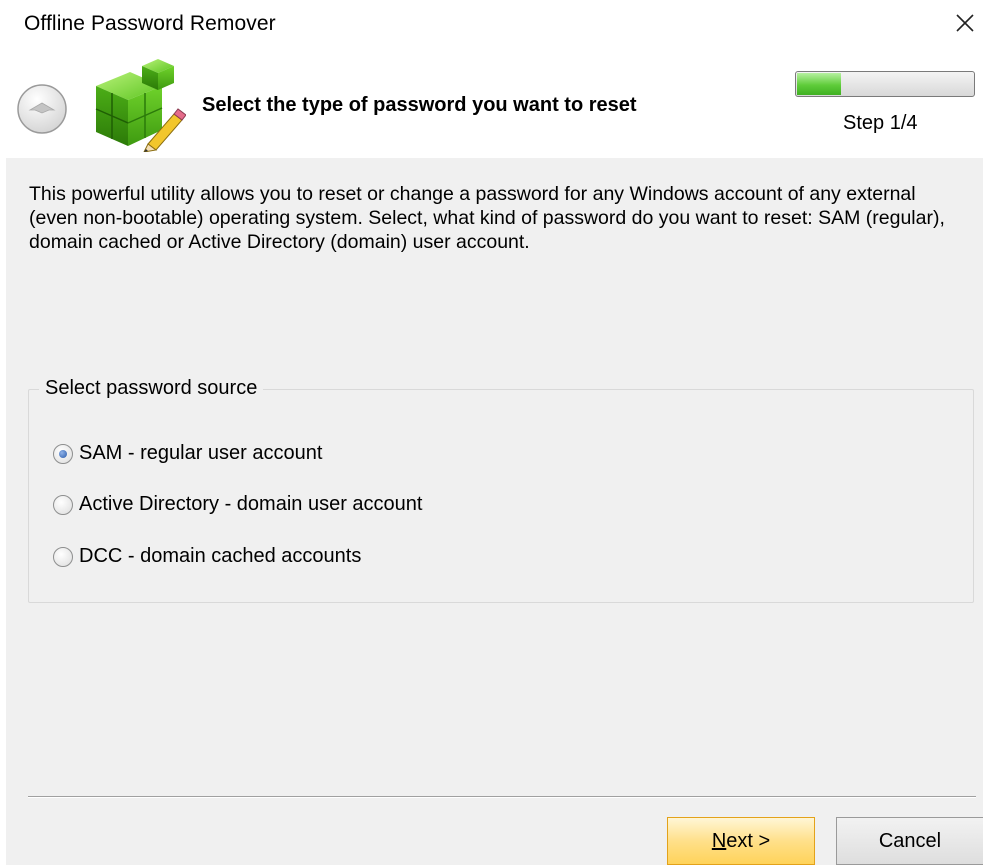  I want to click on registry-cubes-pencil-icon, so click(138, 104).